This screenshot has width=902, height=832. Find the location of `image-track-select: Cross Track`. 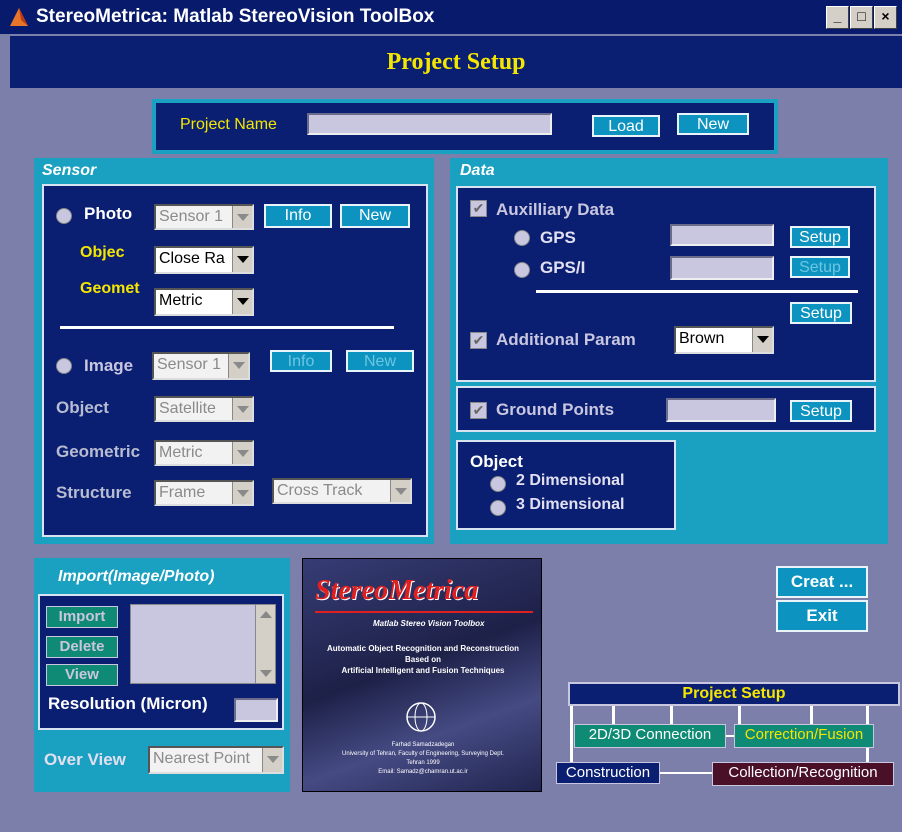

image-track-select: Cross Track is located at coordinates (342, 491).